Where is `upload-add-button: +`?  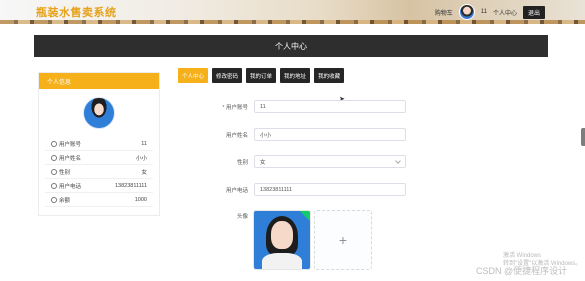 upload-add-button: + is located at coordinates (343, 240).